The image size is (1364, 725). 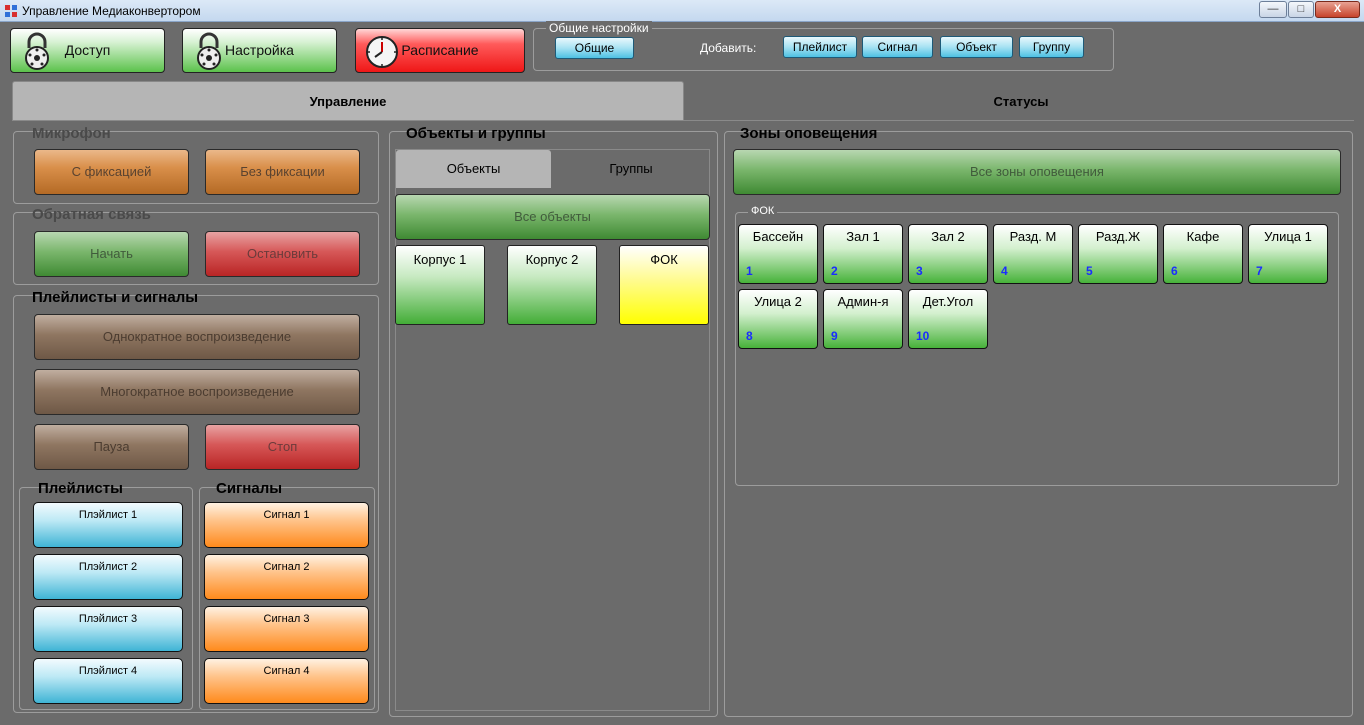 What do you see at coordinates (91, 214) in the screenshot?
I see `feedback-title: Обратная связь` at bounding box center [91, 214].